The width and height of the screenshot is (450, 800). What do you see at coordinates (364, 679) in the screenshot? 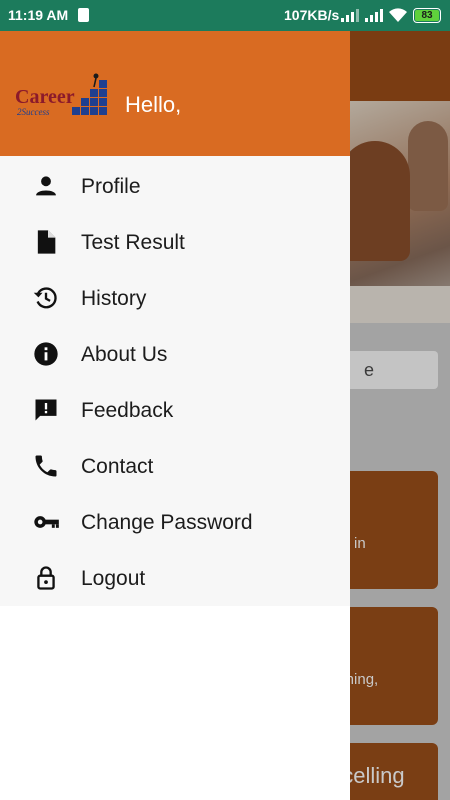
I see `card-subtitle: earning,` at bounding box center [364, 679].